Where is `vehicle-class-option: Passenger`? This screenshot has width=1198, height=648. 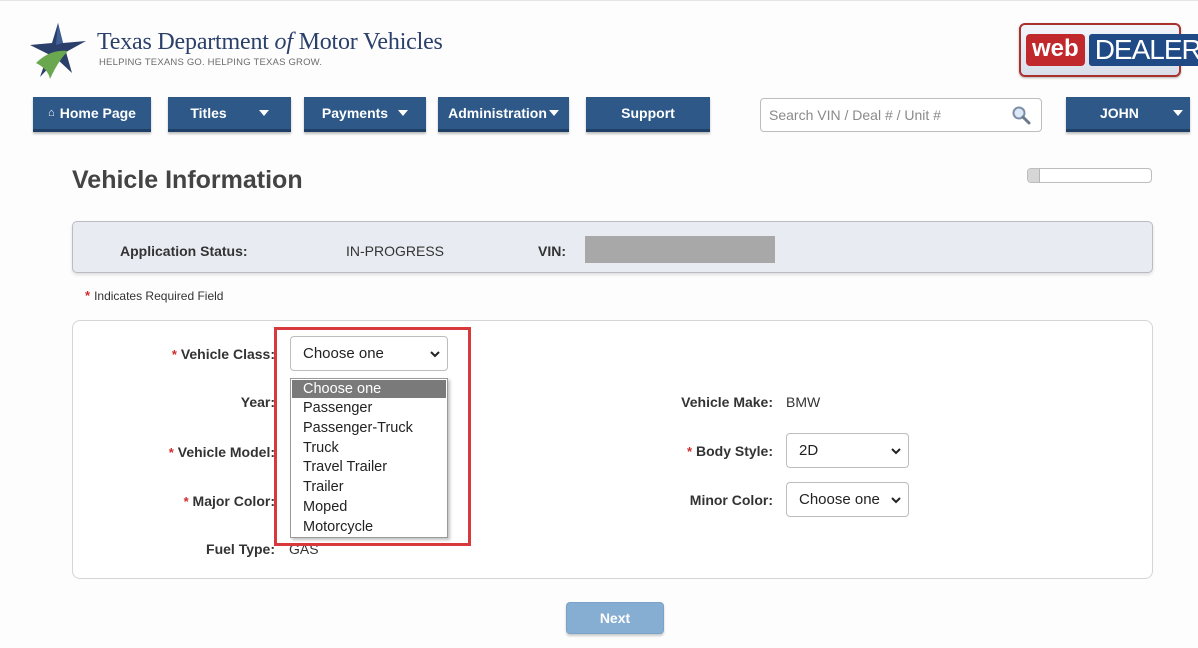
vehicle-class-option: Passenger is located at coordinates (369, 409).